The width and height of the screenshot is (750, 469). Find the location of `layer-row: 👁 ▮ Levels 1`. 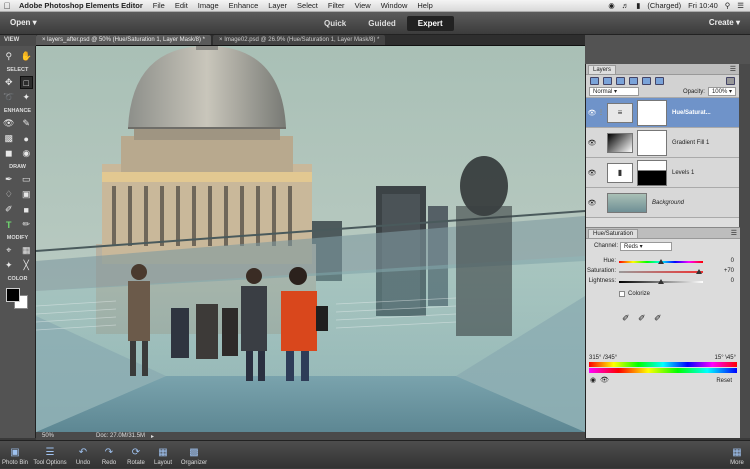

layer-row: 👁 ▮ Levels 1 is located at coordinates (662, 173).